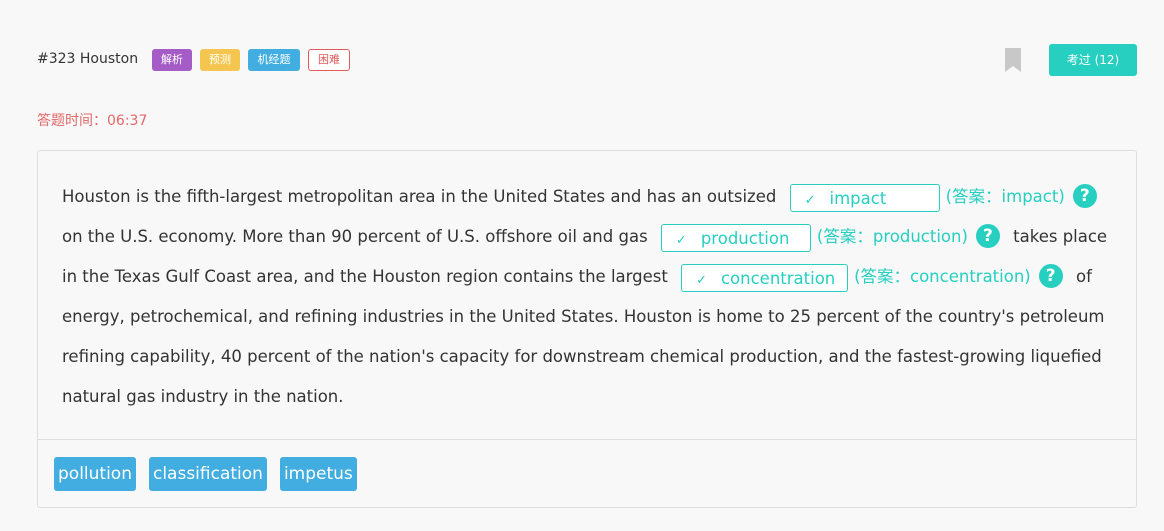 The image size is (1164, 531). I want to click on blank-1-value: impact, so click(858, 198).